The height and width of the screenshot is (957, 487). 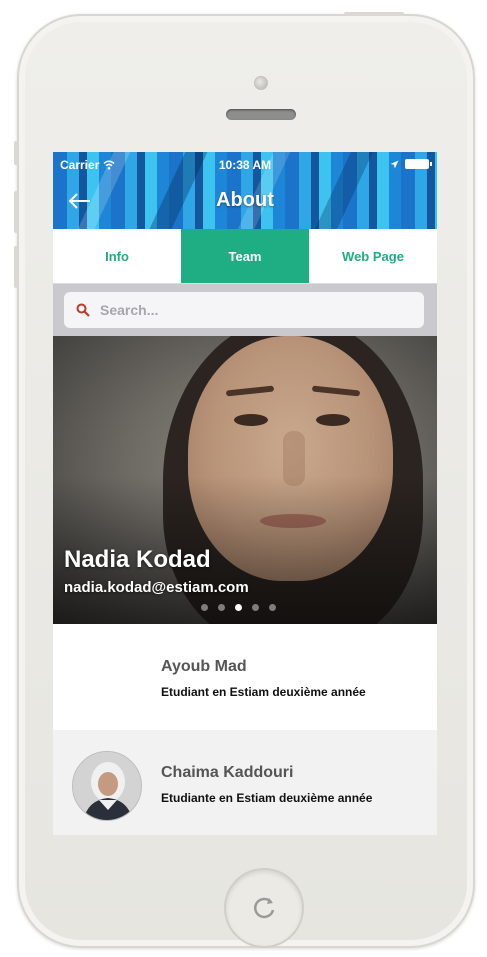 What do you see at coordinates (245, 200) in the screenshot?
I see `page-title: About` at bounding box center [245, 200].